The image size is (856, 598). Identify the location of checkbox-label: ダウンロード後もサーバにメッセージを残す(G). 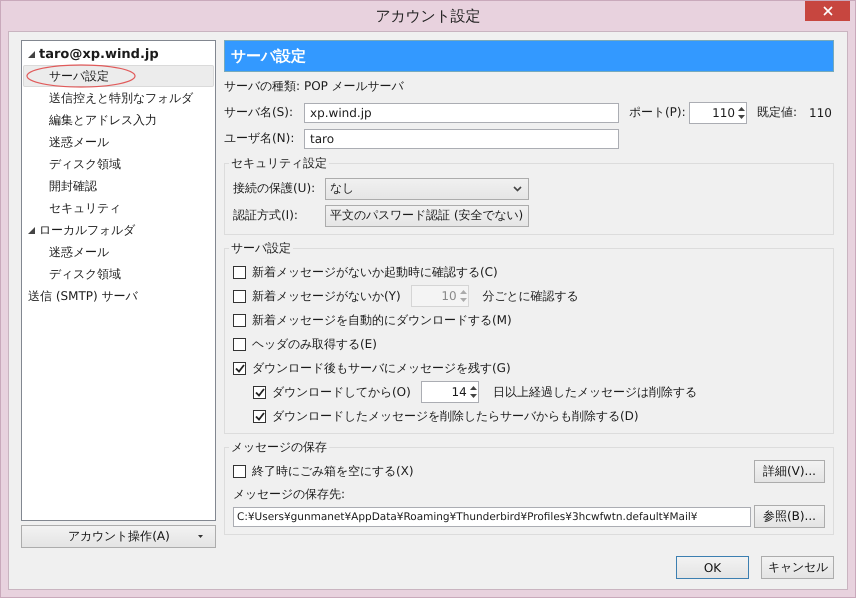
(381, 368).